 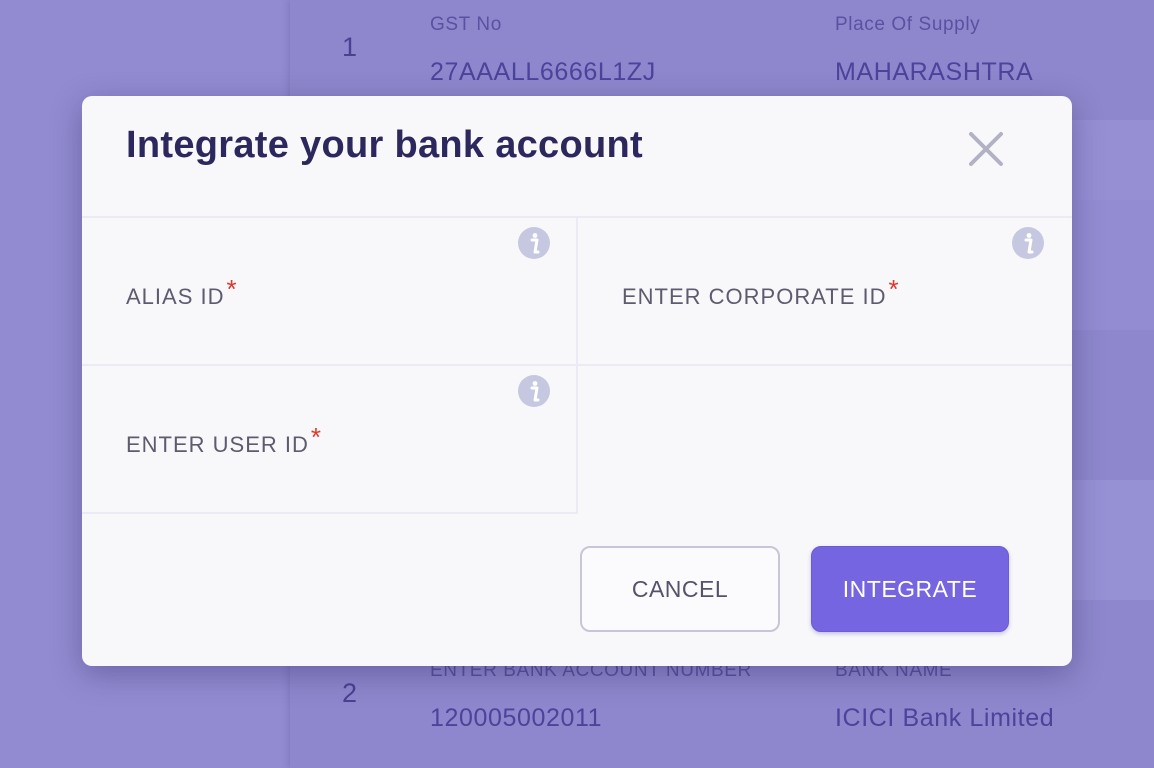 I want to click on gst-label: GST No, so click(x=466, y=24).